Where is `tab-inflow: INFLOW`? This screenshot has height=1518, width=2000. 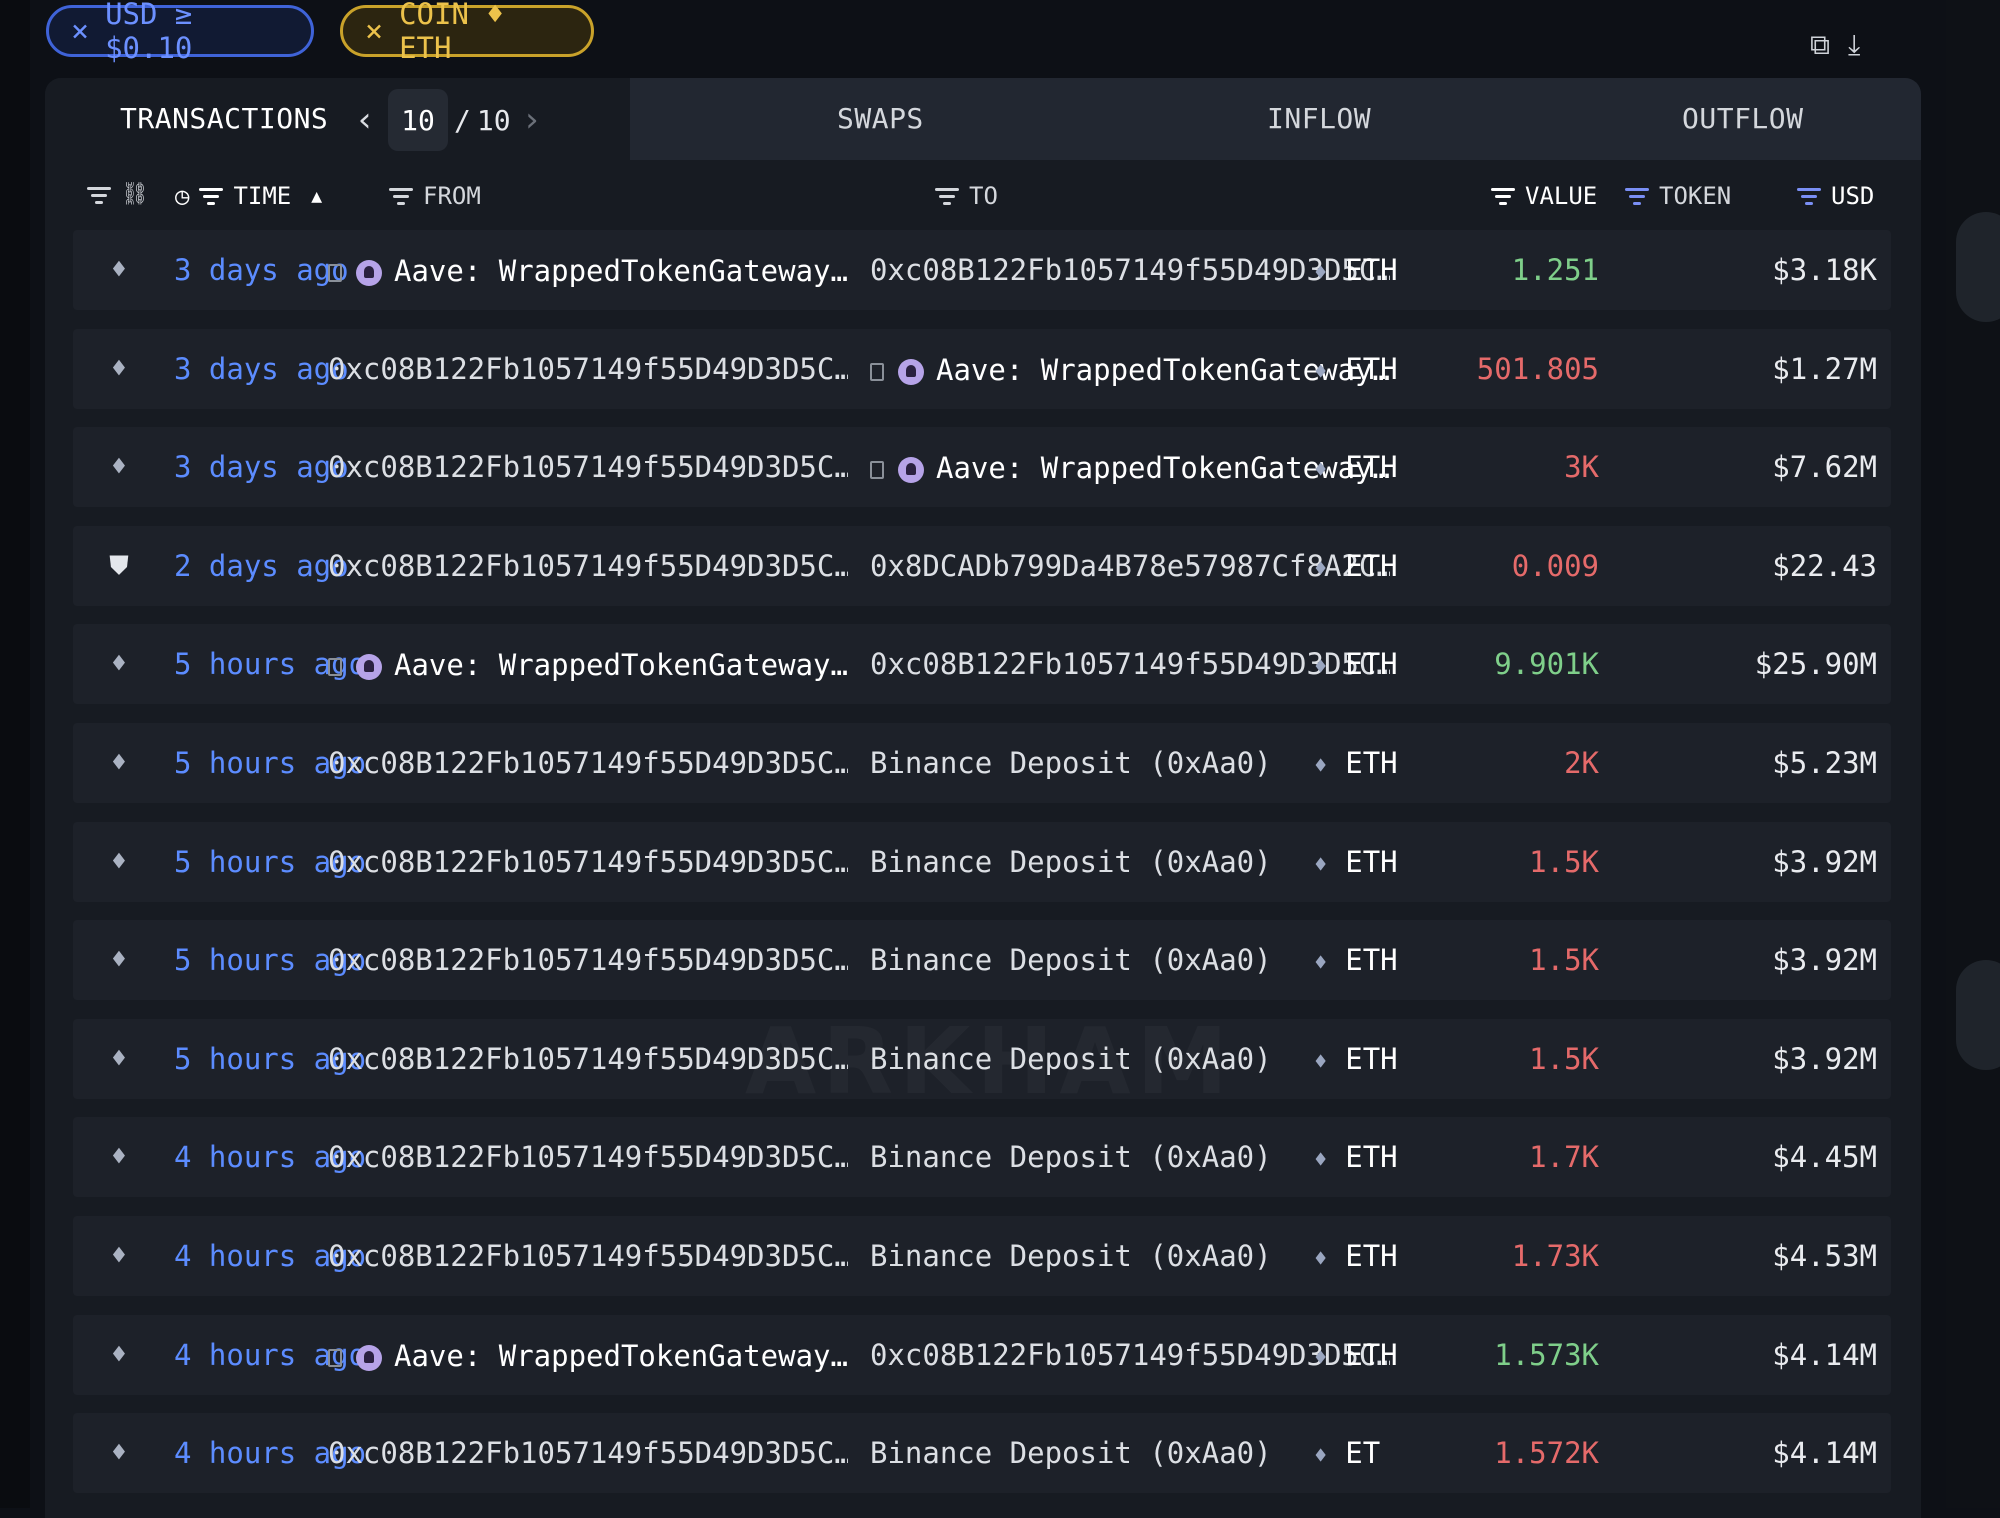 tab-inflow: INFLOW is located at coordinates (1319, 118).